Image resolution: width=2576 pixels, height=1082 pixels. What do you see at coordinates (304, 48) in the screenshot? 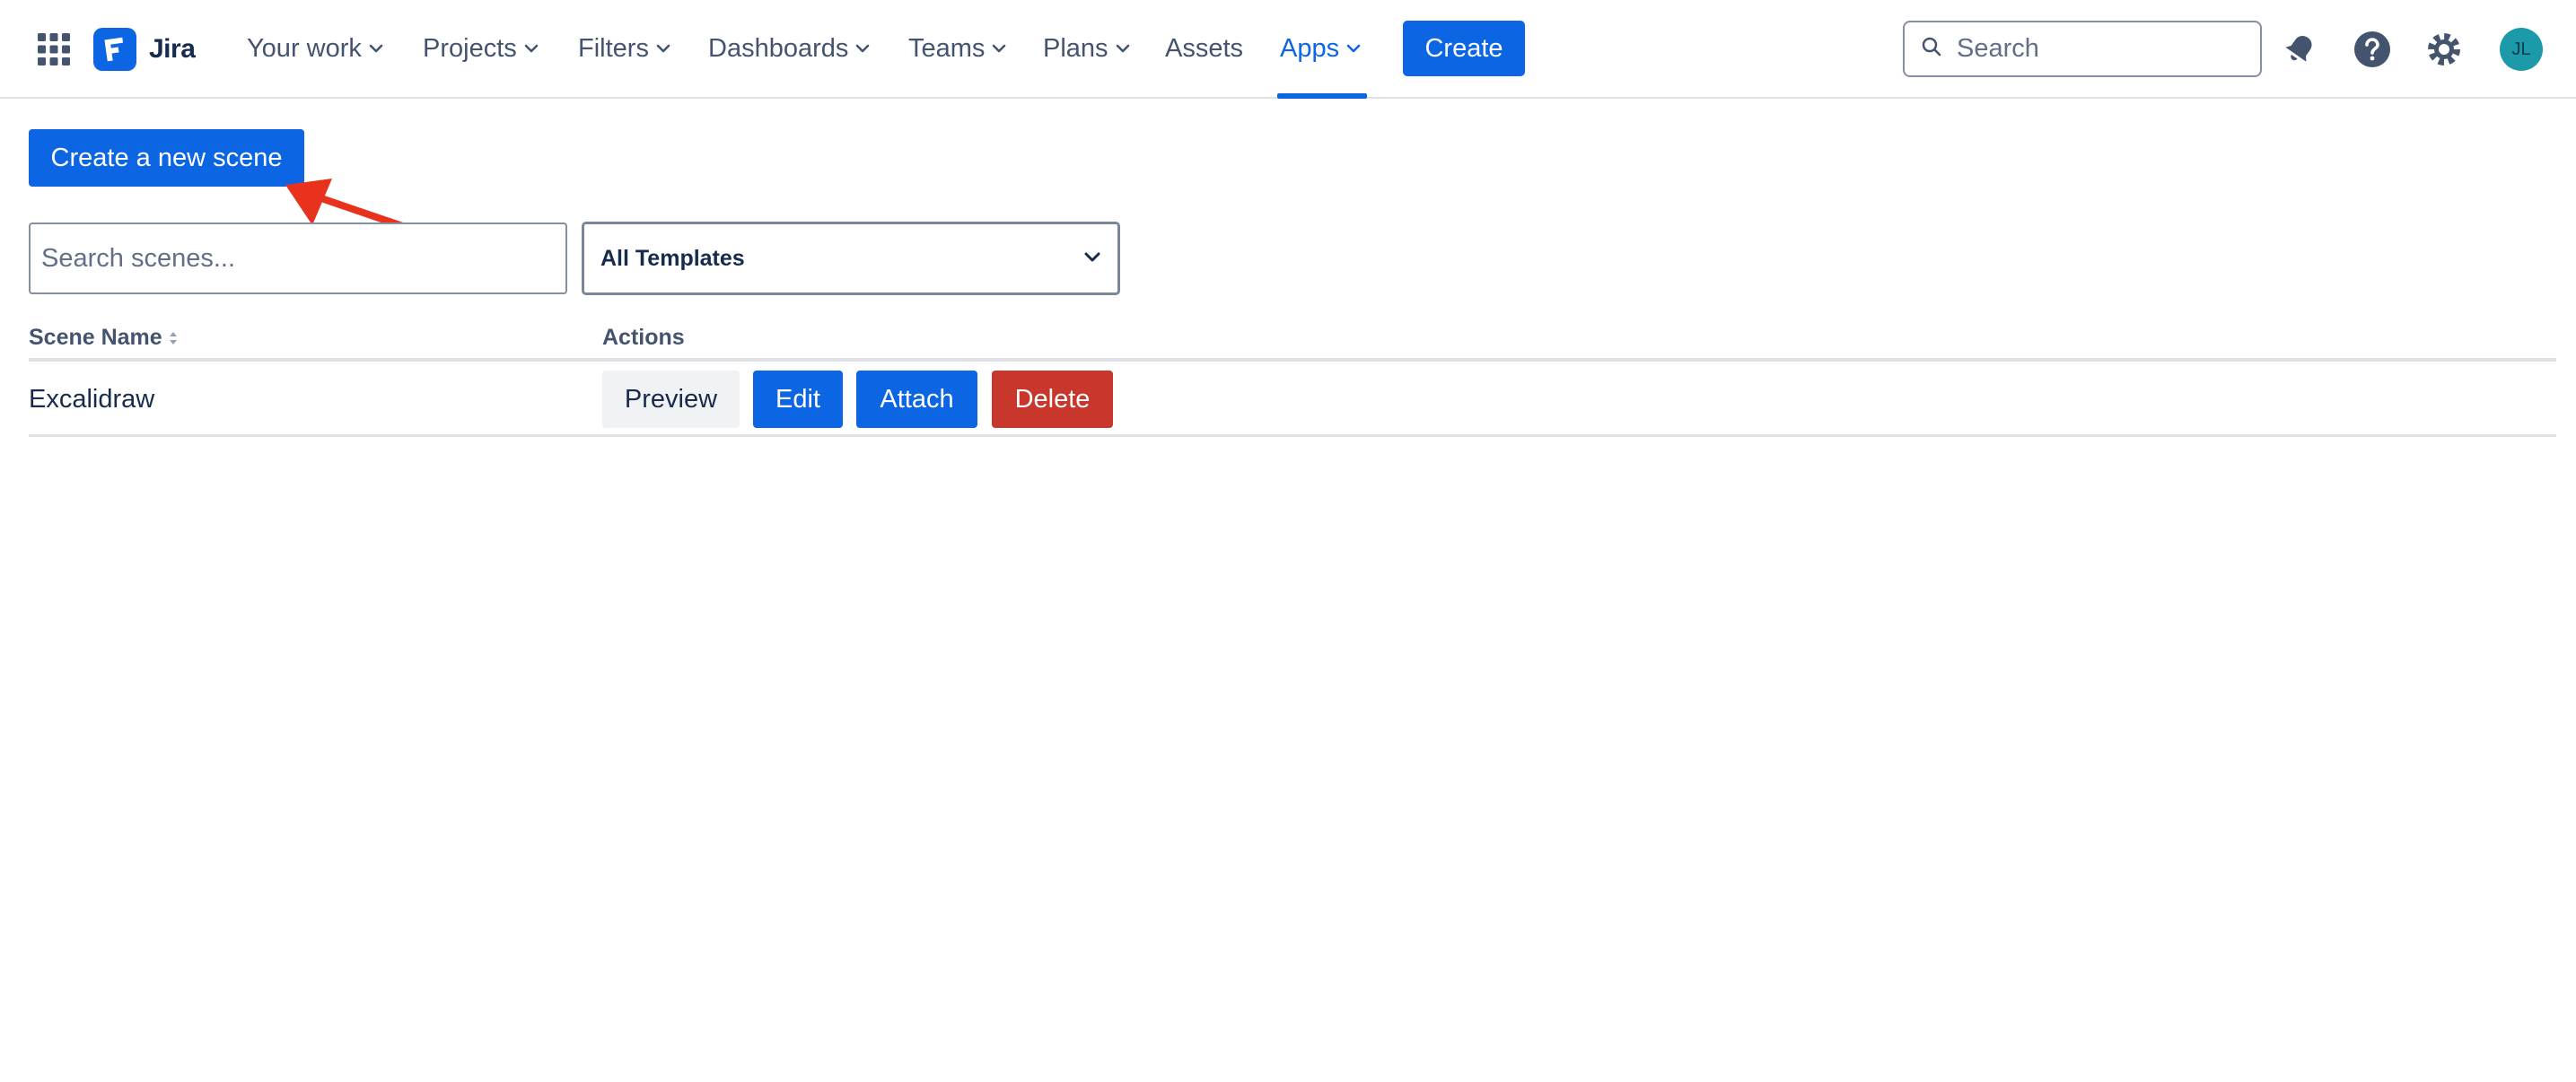
I see `nav-your-work-label: Your work` at bounding box center [304, 48].